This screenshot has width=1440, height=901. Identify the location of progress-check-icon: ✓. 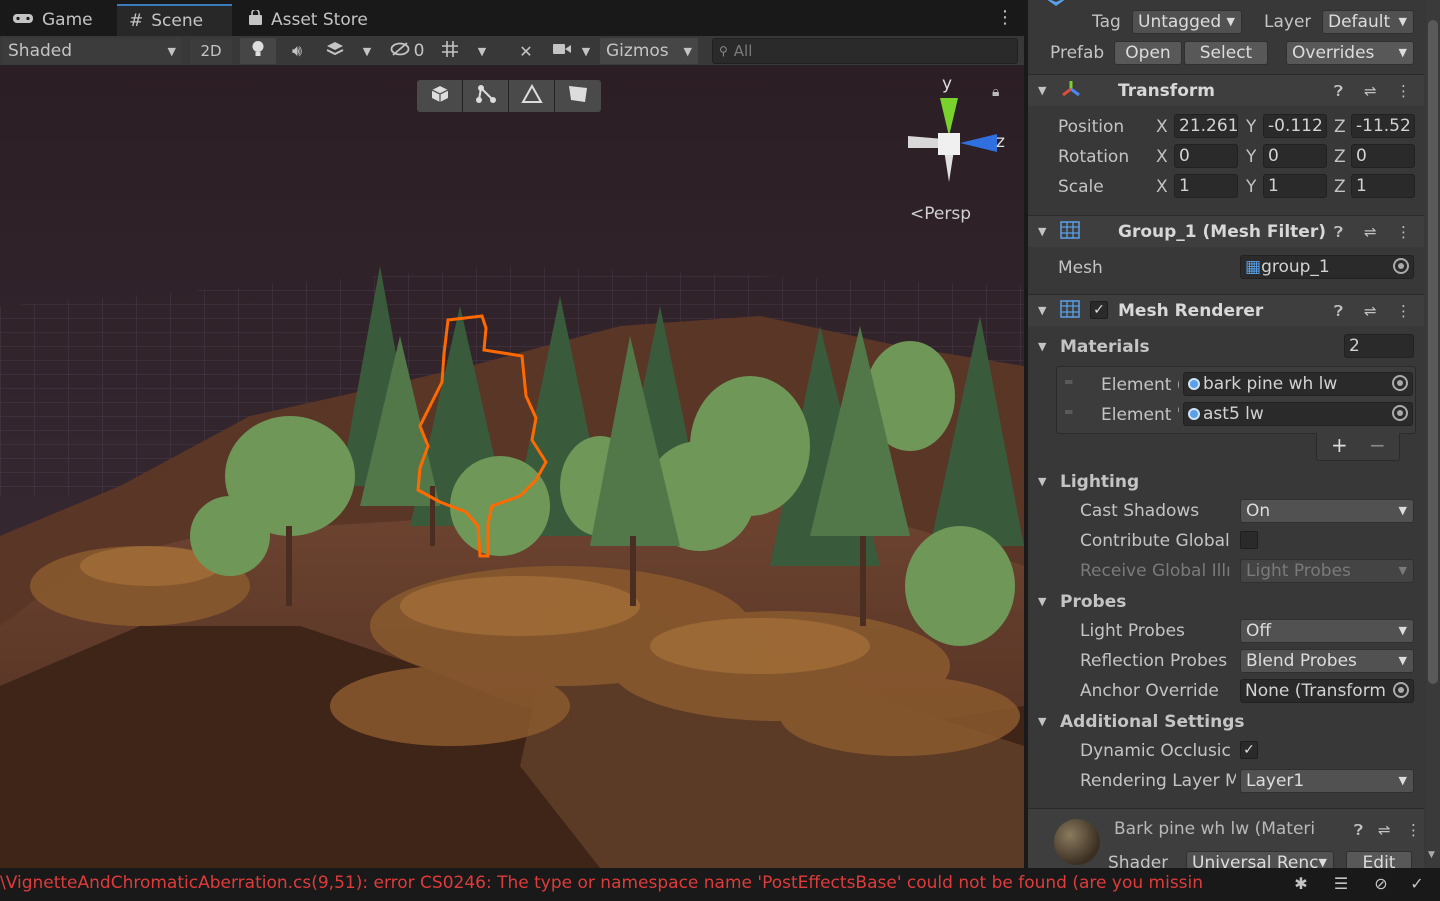
(1417, 885).